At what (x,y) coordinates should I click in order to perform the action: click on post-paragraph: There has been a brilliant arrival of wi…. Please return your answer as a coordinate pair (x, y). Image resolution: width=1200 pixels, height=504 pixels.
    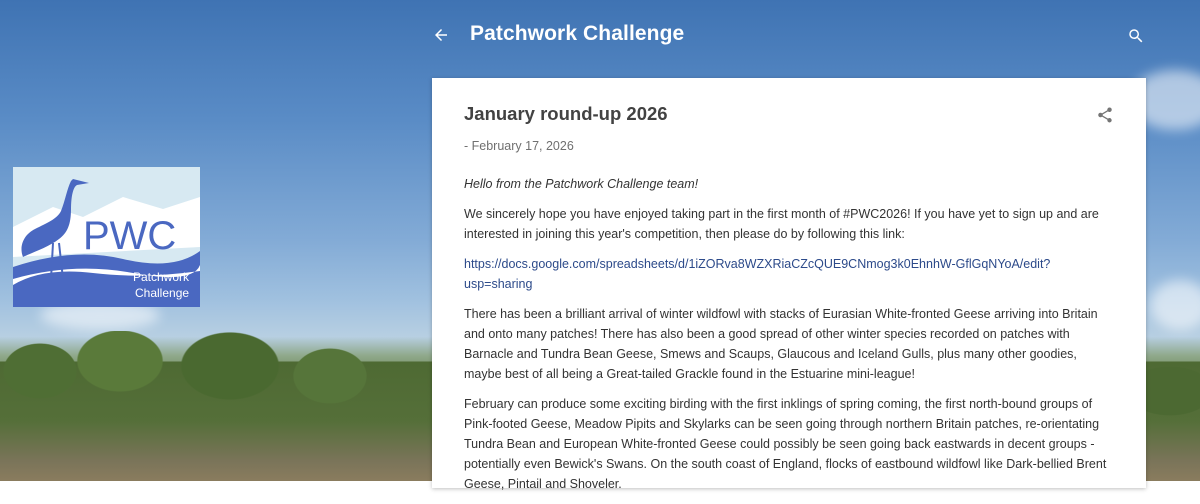
    Looking at the image, I should click on (781, 344).